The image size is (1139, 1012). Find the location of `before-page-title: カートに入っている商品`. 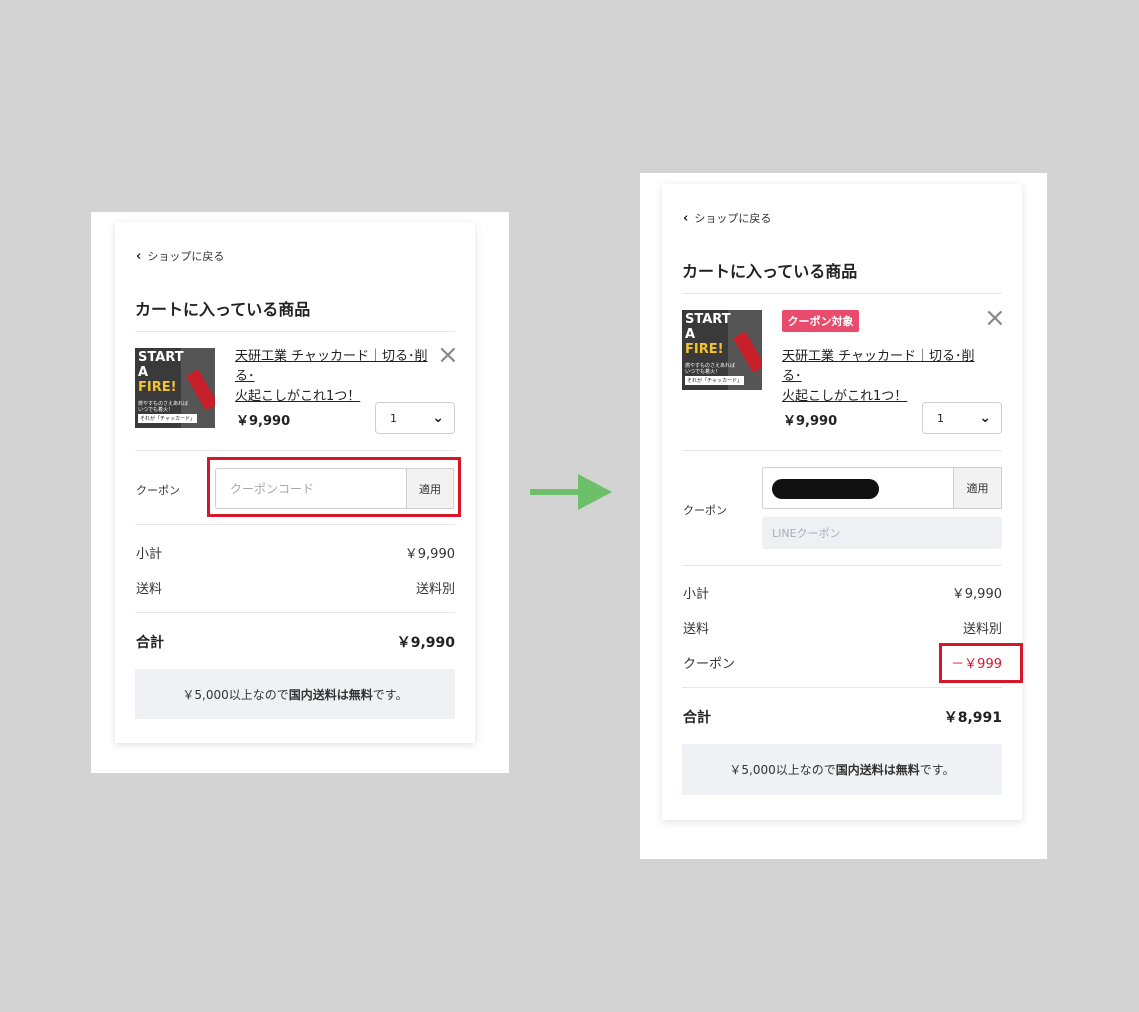

before-page-title: カートに入っている商品 is located at coordinates (223, 309).